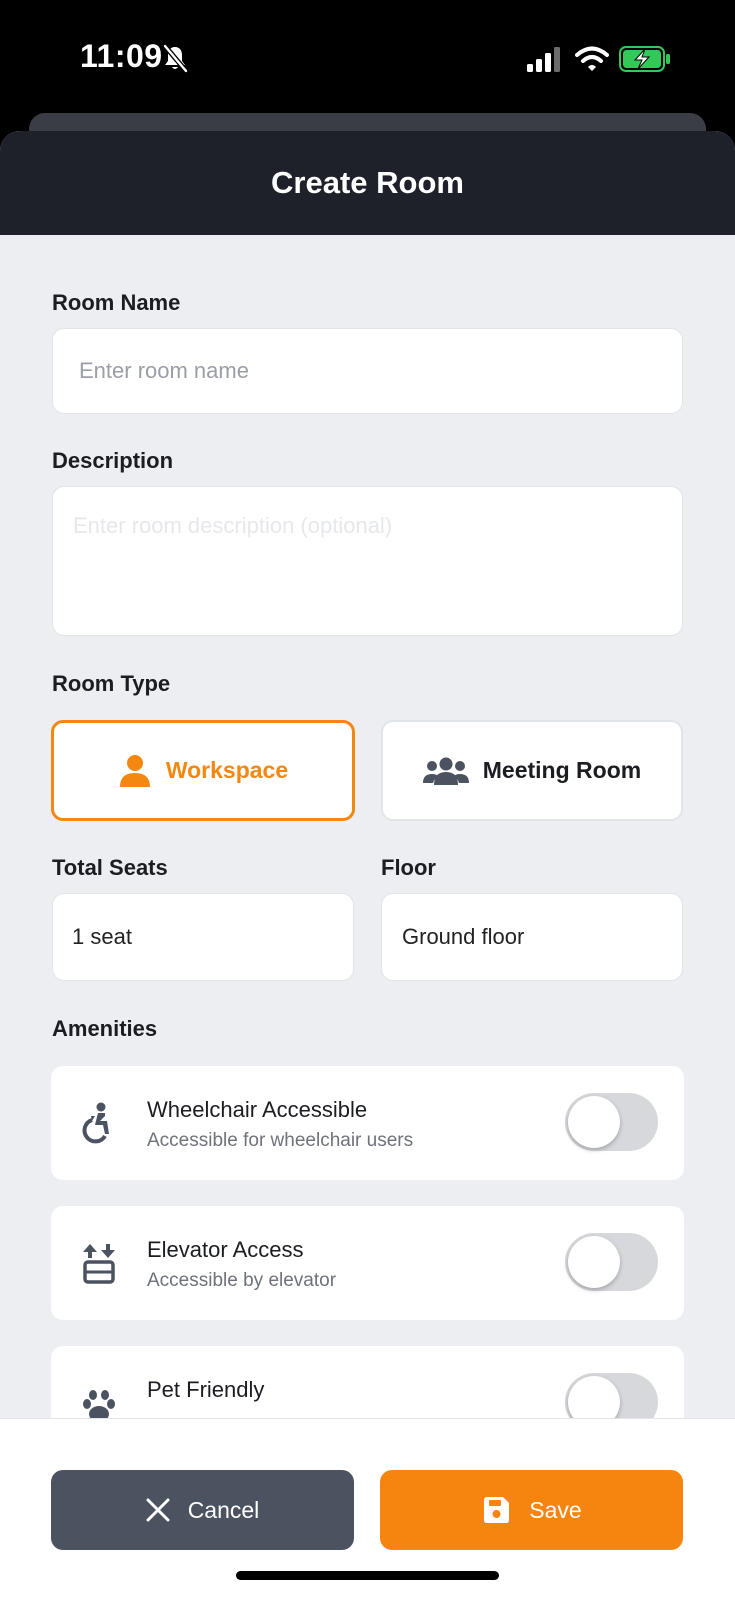  What do you see at coordinates (99, 1264) in the screenshot?
I see `elevator-icon` at bounding box center [99, 1264].